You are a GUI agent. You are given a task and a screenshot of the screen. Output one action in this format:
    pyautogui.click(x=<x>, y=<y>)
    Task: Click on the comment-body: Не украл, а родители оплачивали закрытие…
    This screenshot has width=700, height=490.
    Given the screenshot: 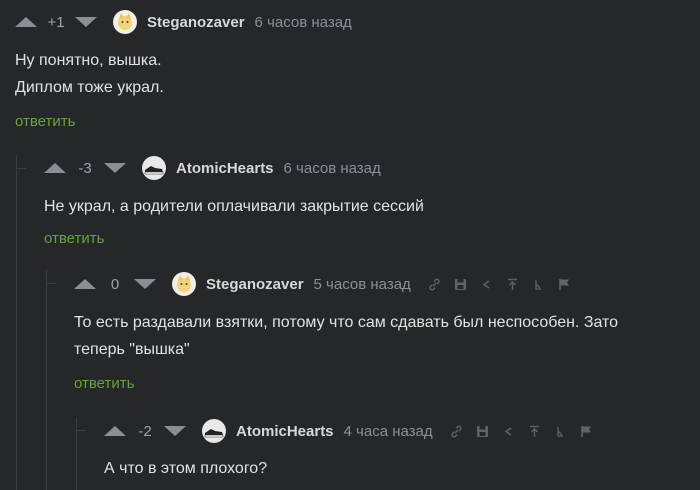 What is the action you would take?
    pyautogui.click(x=234, y=206)
    